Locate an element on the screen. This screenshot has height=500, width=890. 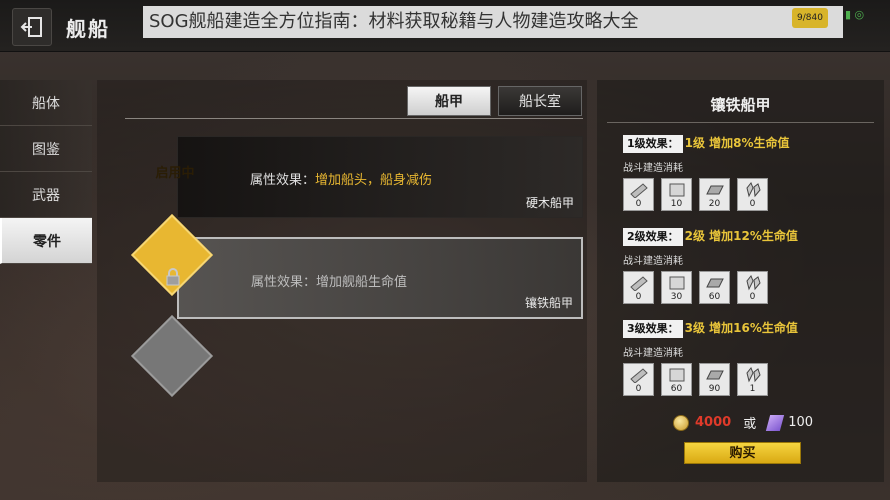
level-1-block: 1级效果： 1级 增加8%生命值 战斗建造消耗 0 10 20 0 is located at coordinates (753, 171).